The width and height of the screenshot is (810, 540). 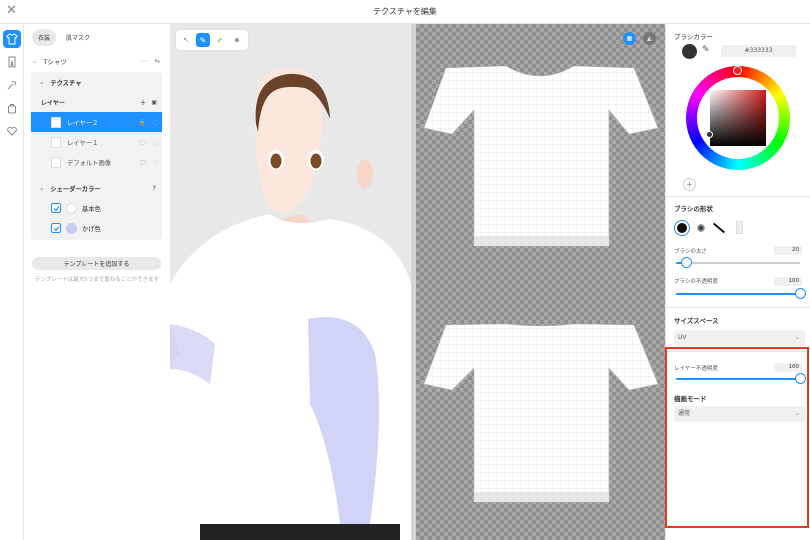 I want to click on shader-row: かげ色, so click(x=96, y=228).